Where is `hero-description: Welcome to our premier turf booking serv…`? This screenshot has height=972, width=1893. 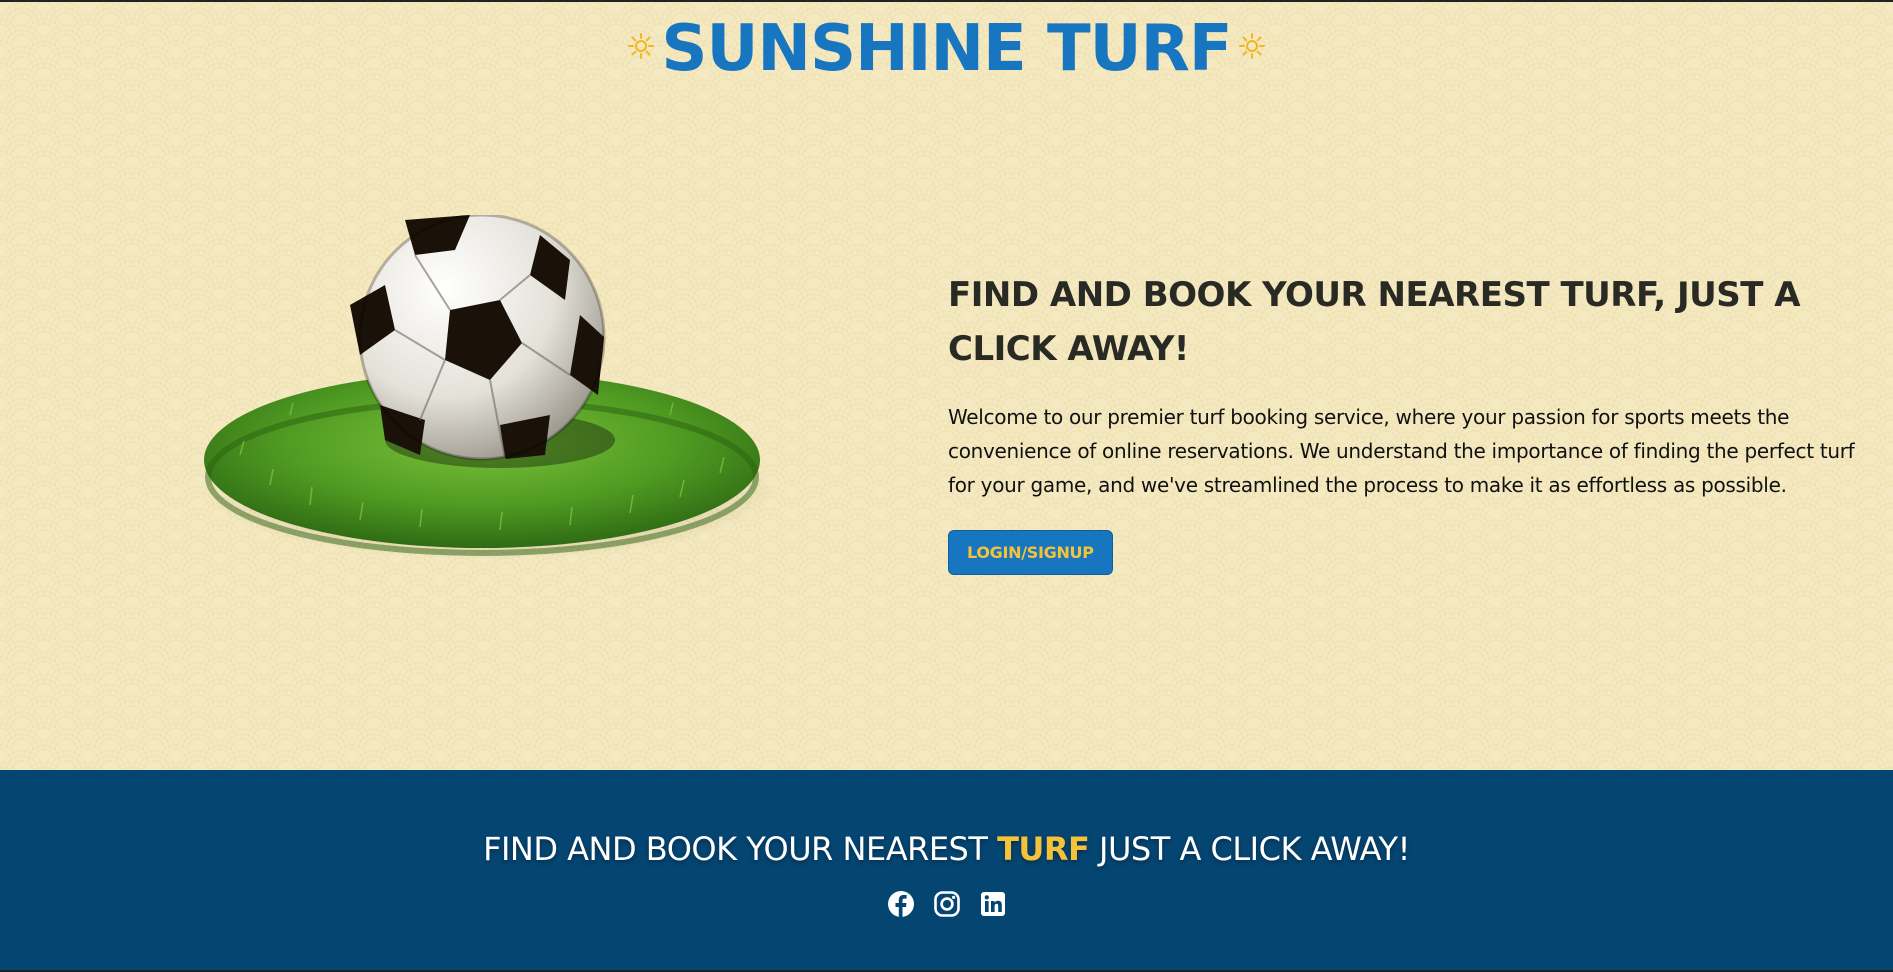 hero-description: Welcome to our premier turf booking serv… is located at coordinates (1401, 451).